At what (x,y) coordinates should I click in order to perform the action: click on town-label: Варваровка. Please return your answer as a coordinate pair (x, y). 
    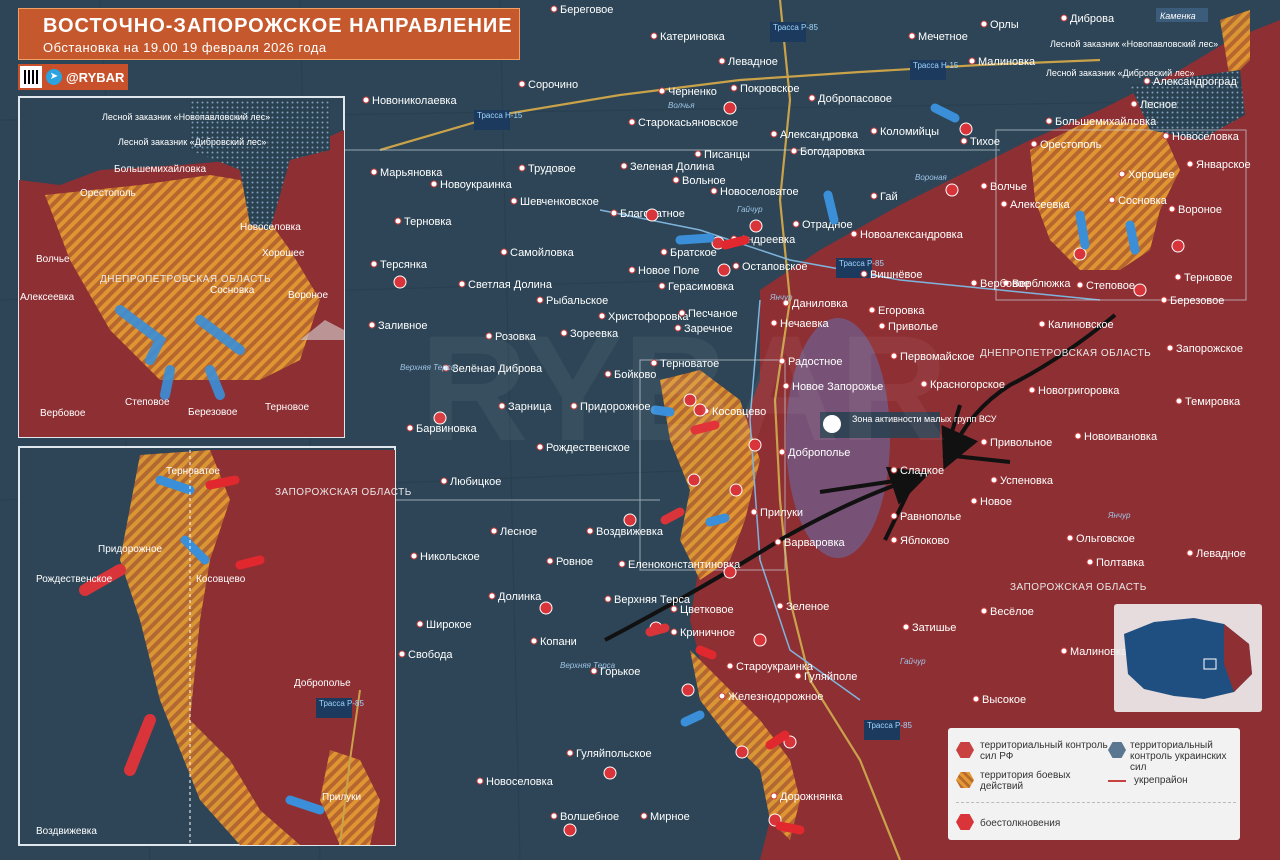
    Looking at the image, I should click on (815, 543).